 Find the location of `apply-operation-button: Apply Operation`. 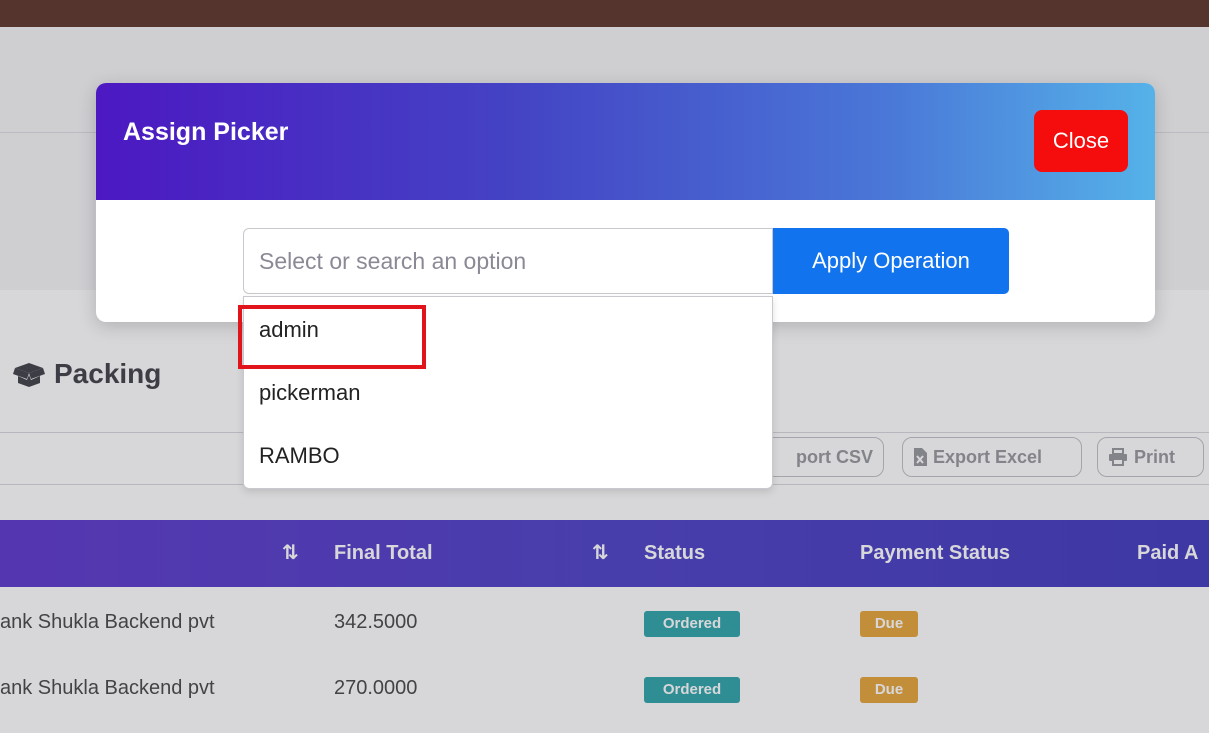

apply-operation-button: Apply Operation is located at coordinates (891, 261).